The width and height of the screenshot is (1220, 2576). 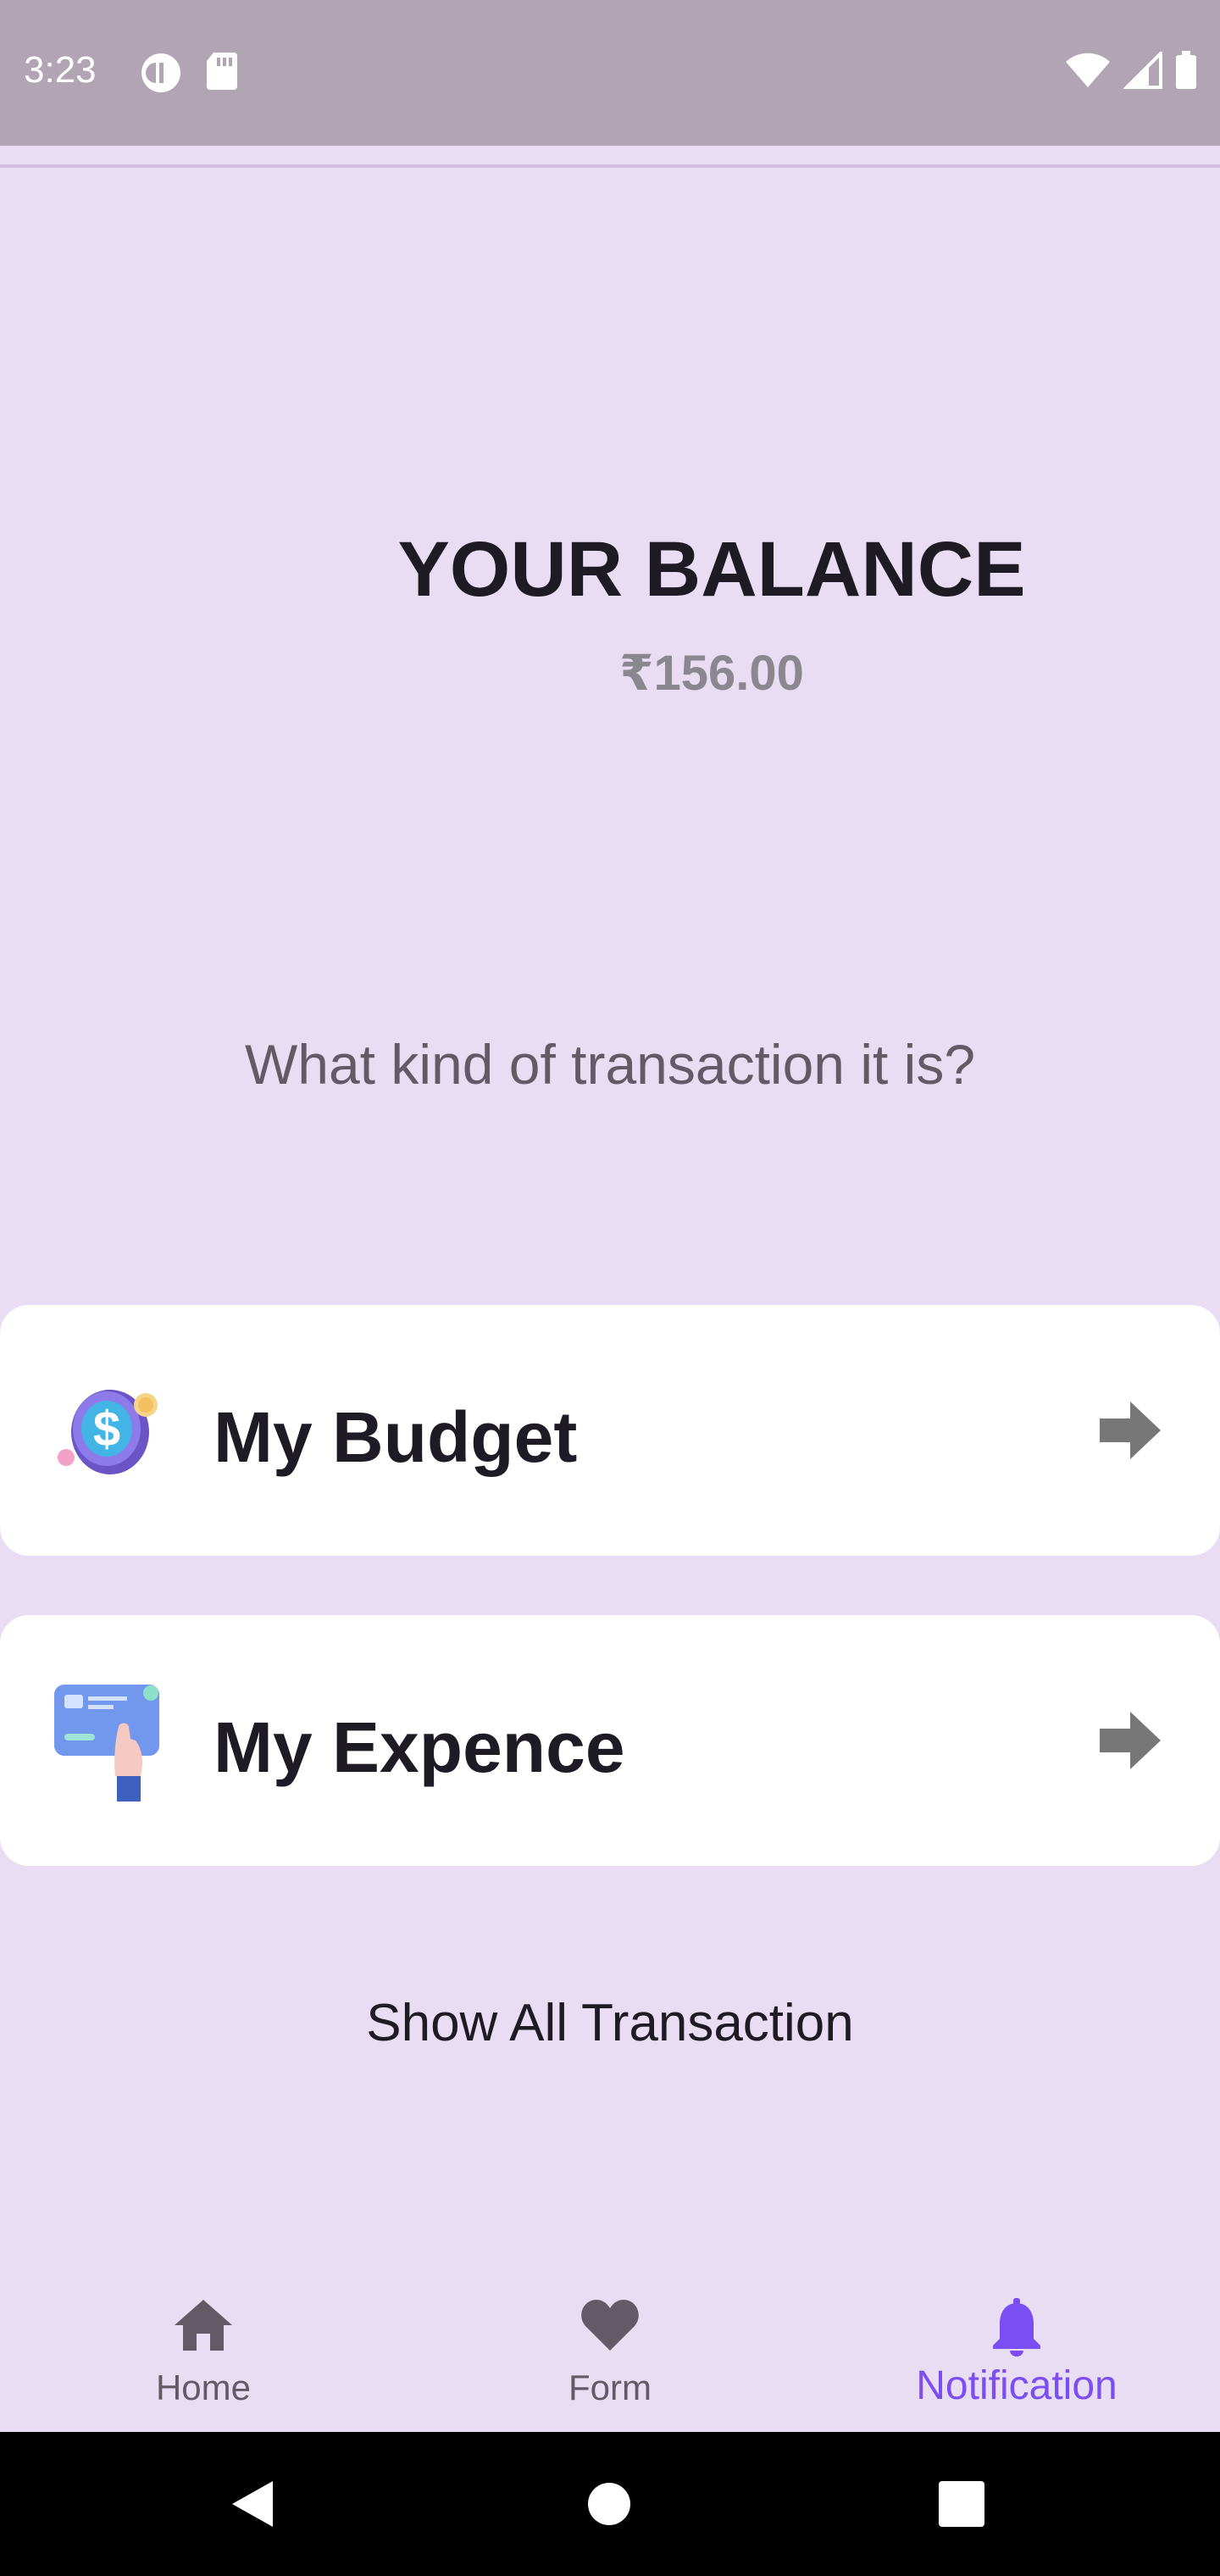 I want to click on money-coin-icon: $, so click(x=108, y=1432).